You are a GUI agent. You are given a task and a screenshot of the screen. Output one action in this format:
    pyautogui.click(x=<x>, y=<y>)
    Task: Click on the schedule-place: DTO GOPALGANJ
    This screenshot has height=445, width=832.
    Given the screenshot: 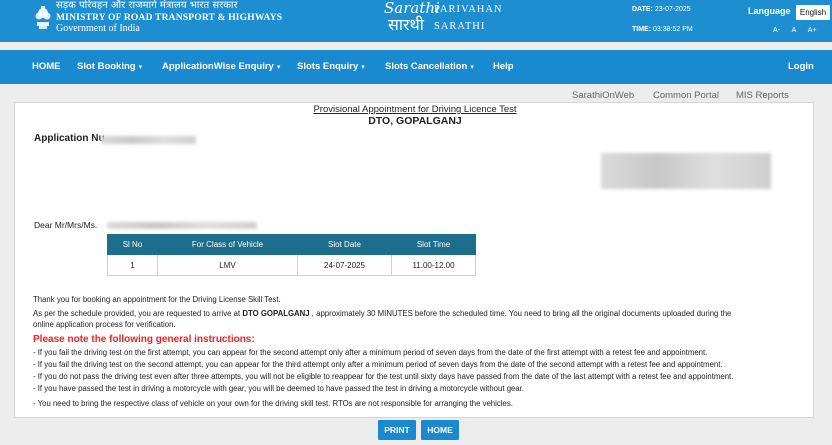 What is the action you would take?
    pyautogui.click(x=276, y=313)
    